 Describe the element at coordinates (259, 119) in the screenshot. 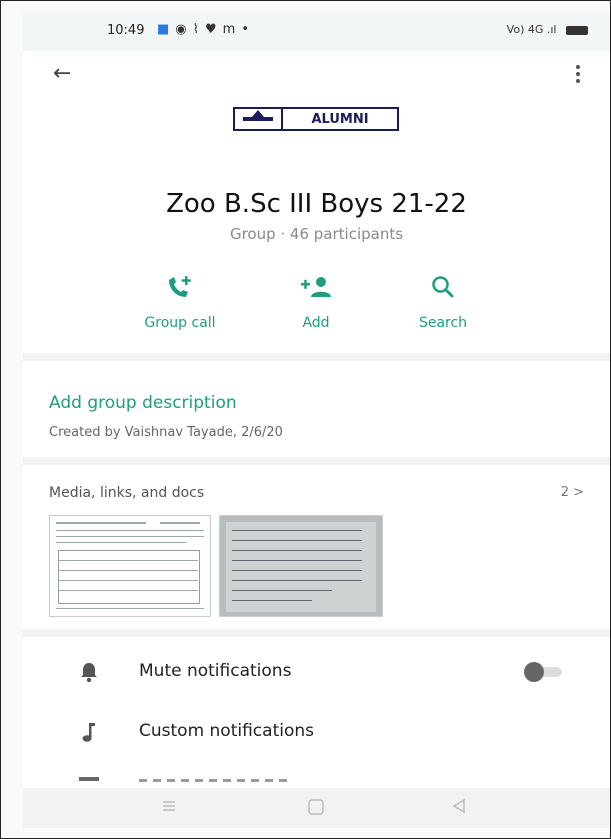

I see `graduation-cap-icon` at that location.